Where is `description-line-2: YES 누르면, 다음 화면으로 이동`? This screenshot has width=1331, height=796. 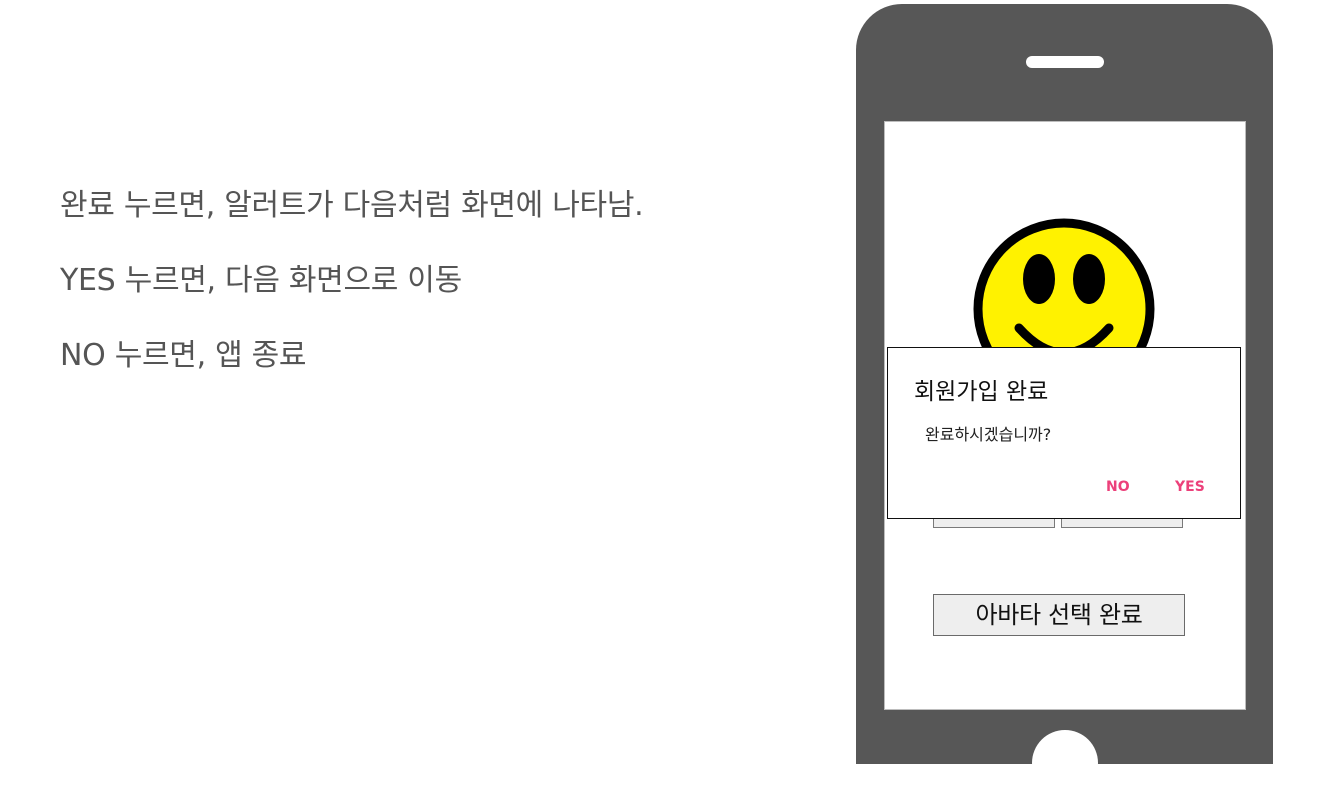 description-line-2: YES 누르면, 다음 화면으로 이동 is located at coordinates (261, 280).